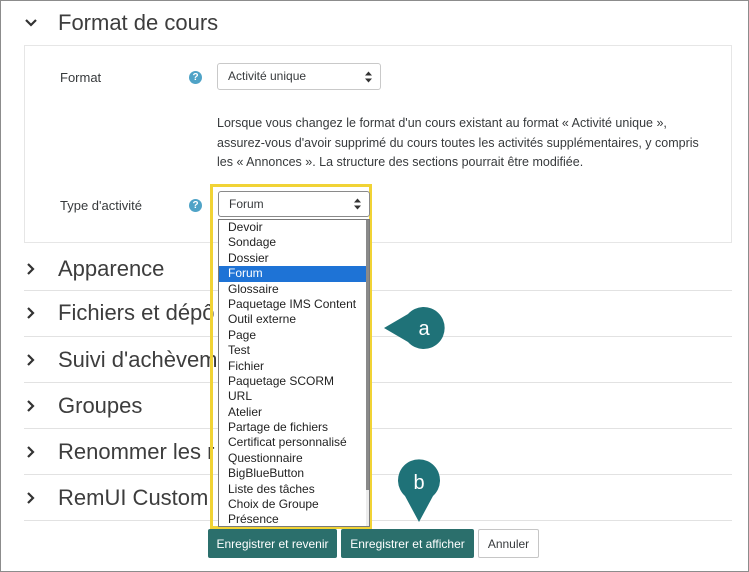  I want to click on chevron-down-icon, so click(31, 23).